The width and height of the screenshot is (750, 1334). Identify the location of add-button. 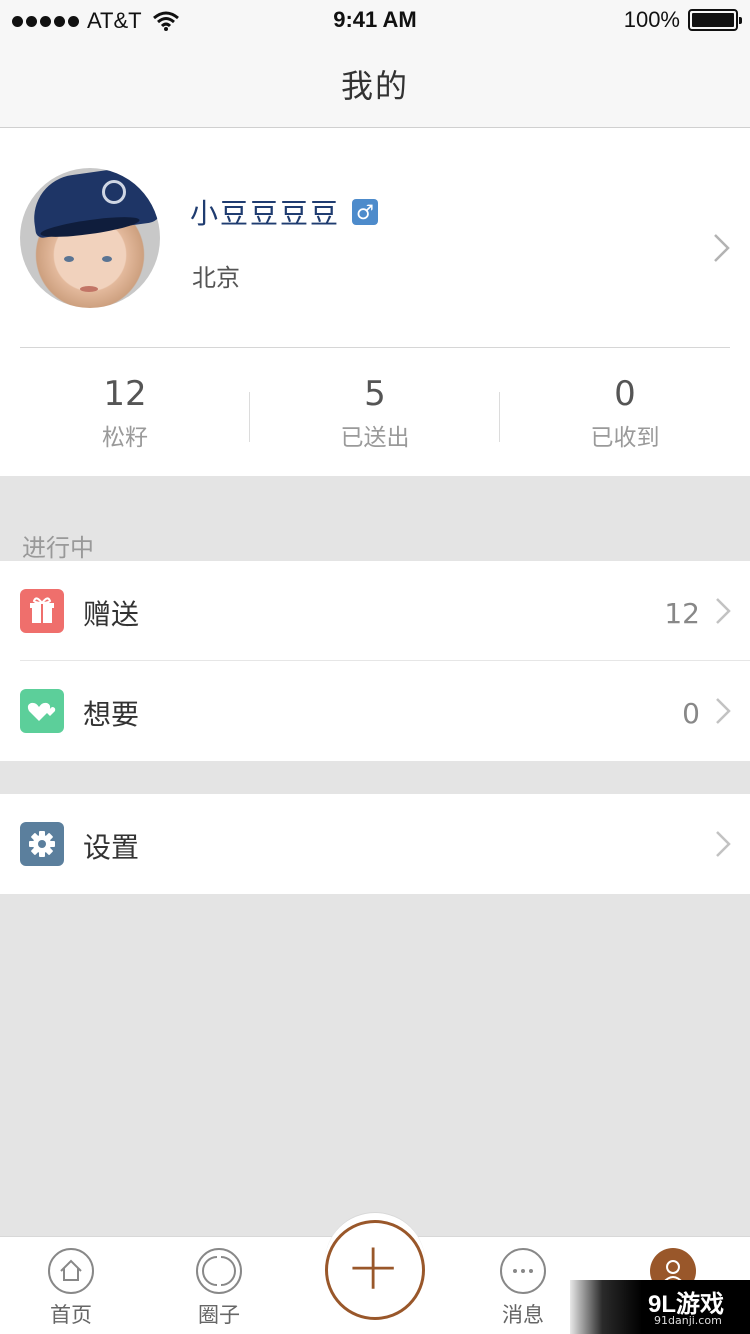
(375, 1270).